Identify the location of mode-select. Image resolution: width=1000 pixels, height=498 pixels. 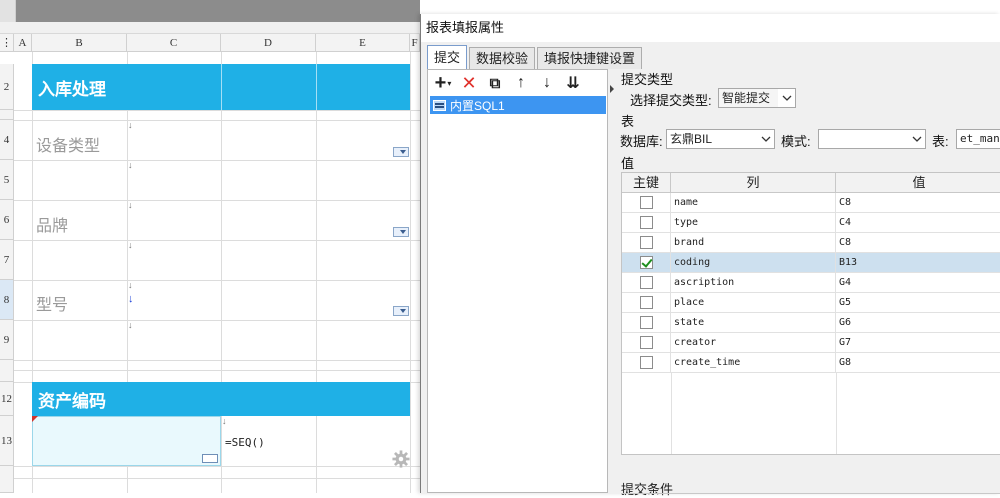
(872, 139).